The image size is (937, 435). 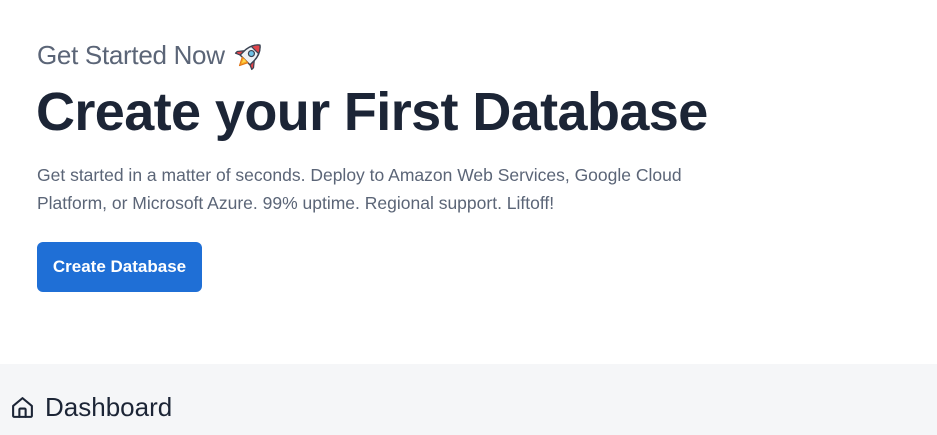 I want to click on dashboard-header: Dashboard, so click(x=91, y=407).